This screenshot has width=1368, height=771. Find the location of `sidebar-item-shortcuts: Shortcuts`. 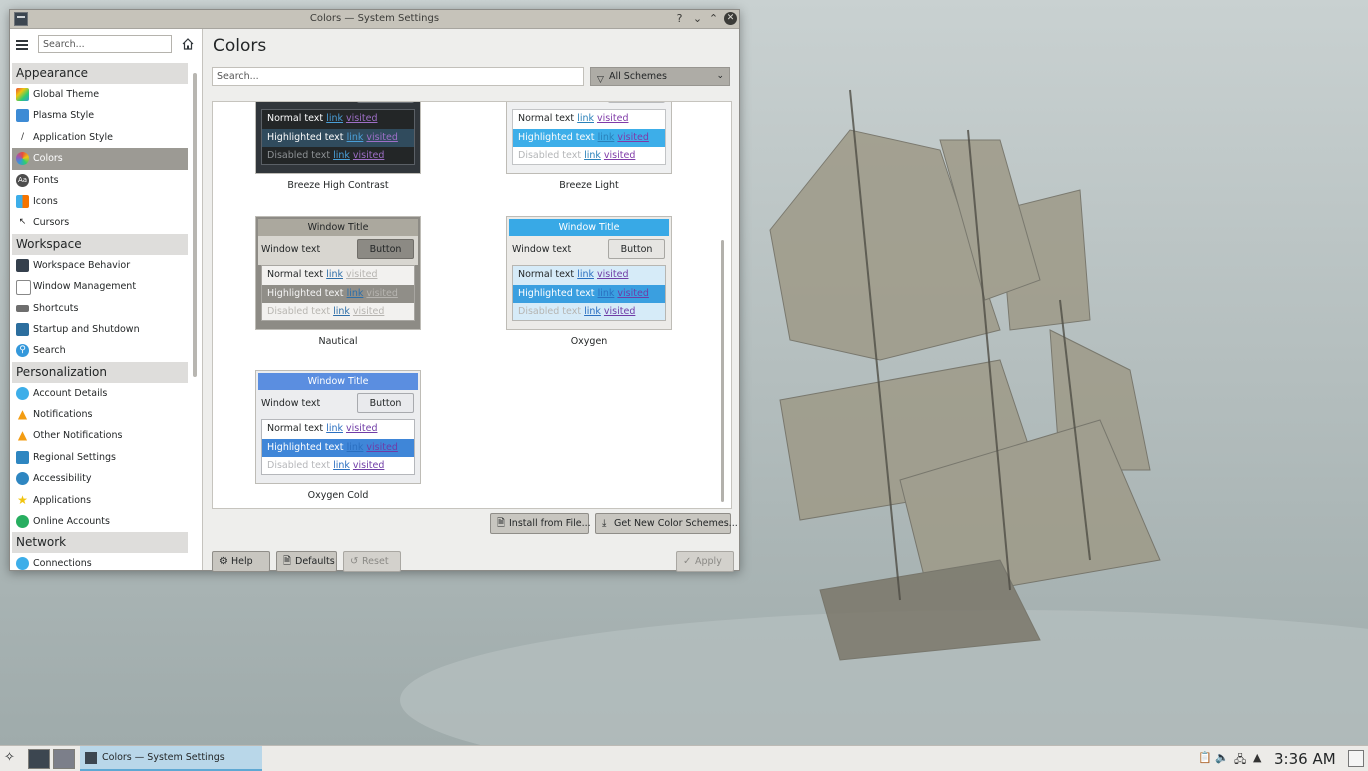

sidebar-item-shortcuts: Shortcuts is located at coordinates (100, 308).